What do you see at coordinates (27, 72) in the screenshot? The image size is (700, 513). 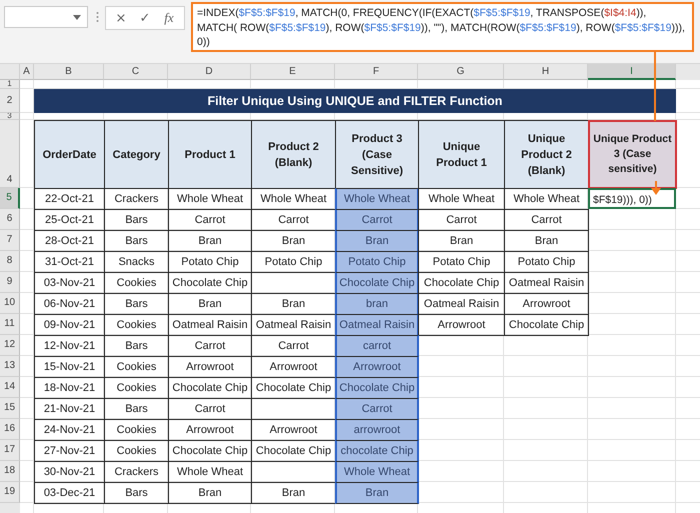 I see `column-header: A` at bounding box center [27, 72].